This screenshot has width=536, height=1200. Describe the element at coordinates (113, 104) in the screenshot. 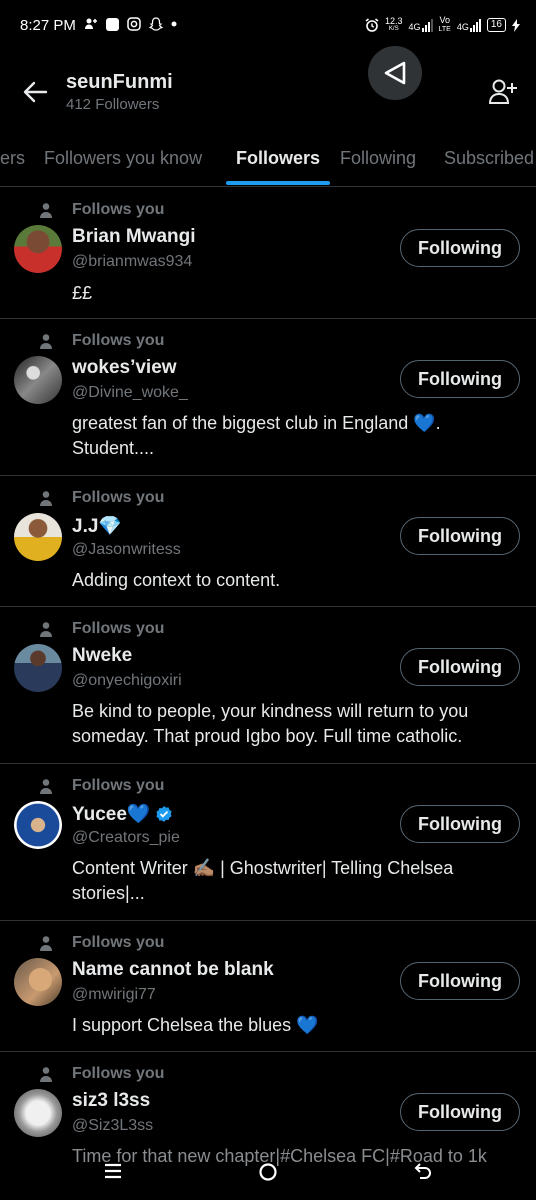

I see `followers-count: 412 Followers` at that location.